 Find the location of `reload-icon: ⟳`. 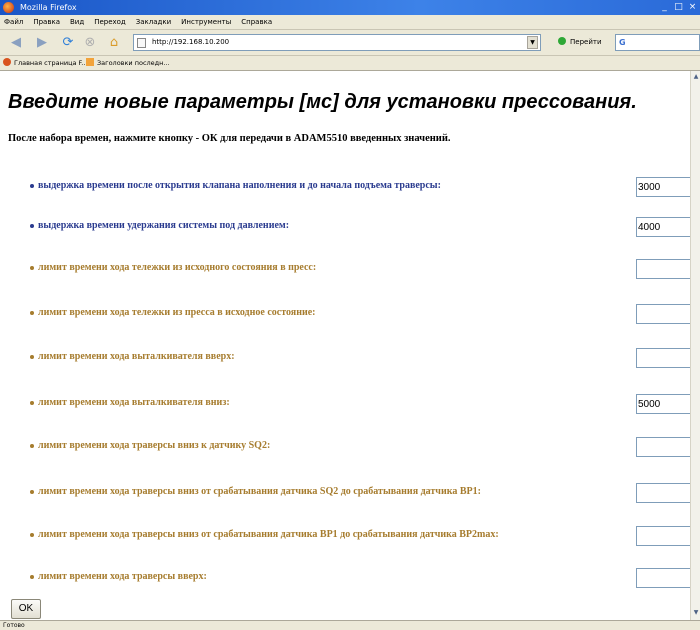

reload-icon: ⟳ is located at coordinates (68, 43).